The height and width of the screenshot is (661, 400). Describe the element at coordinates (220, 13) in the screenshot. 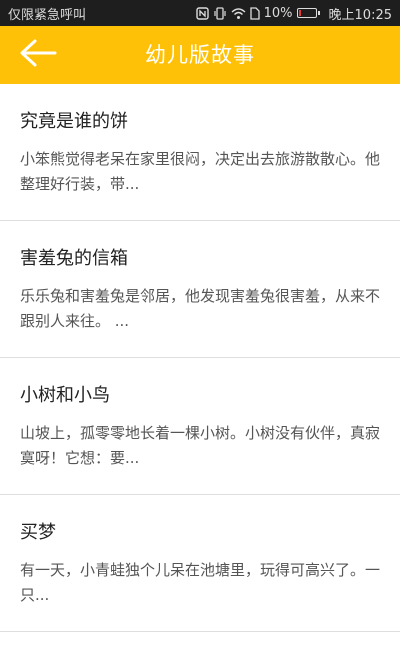

I see `vibrate-icon` at that location.